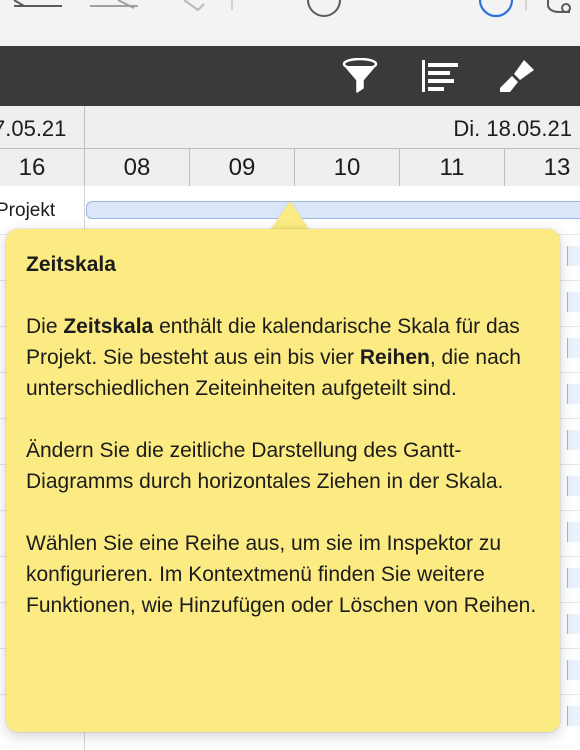 The width and height of the screenshot is (580, 750). I want to click on timescale-hour-cell: 09, so click(242, 167).